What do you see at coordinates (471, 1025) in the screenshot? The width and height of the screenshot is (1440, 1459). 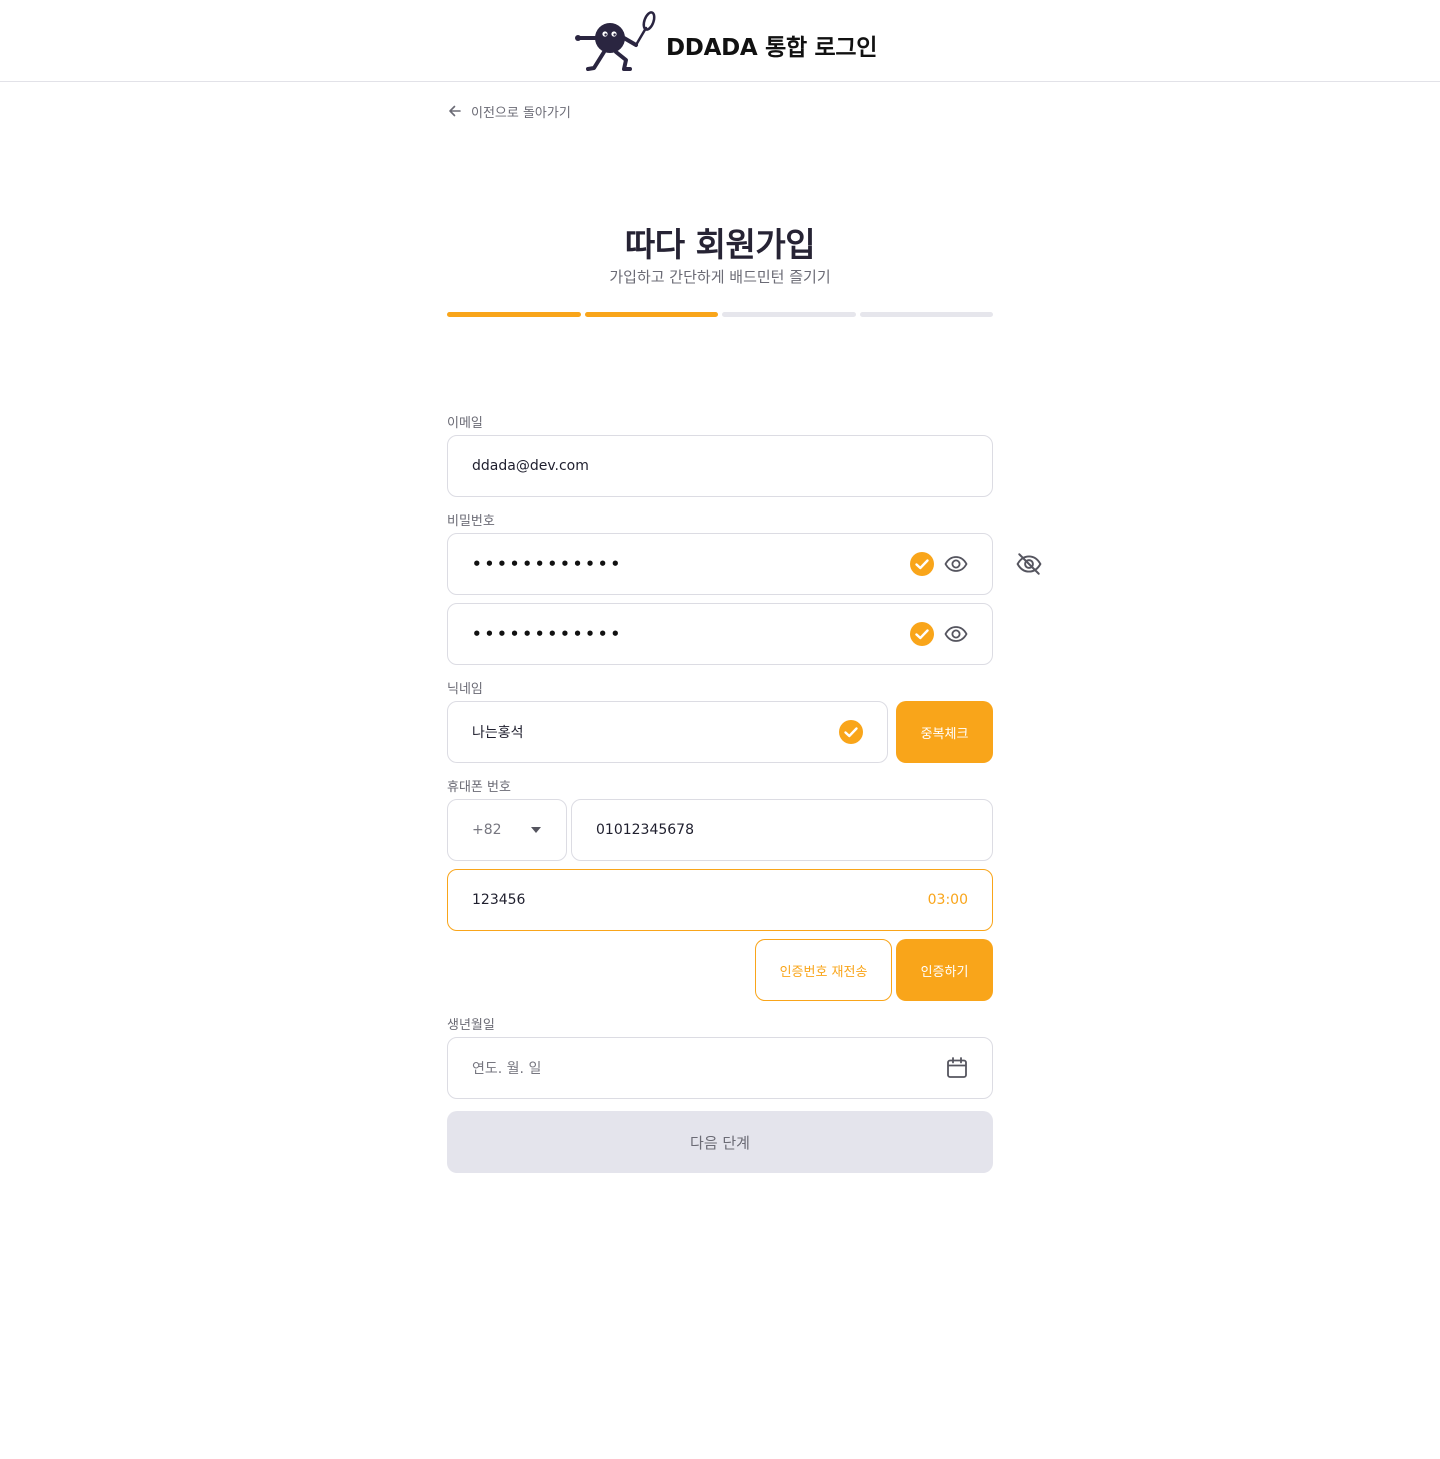 I see `birthdate-label: 생년월일` at bounding box center [471, 1025].